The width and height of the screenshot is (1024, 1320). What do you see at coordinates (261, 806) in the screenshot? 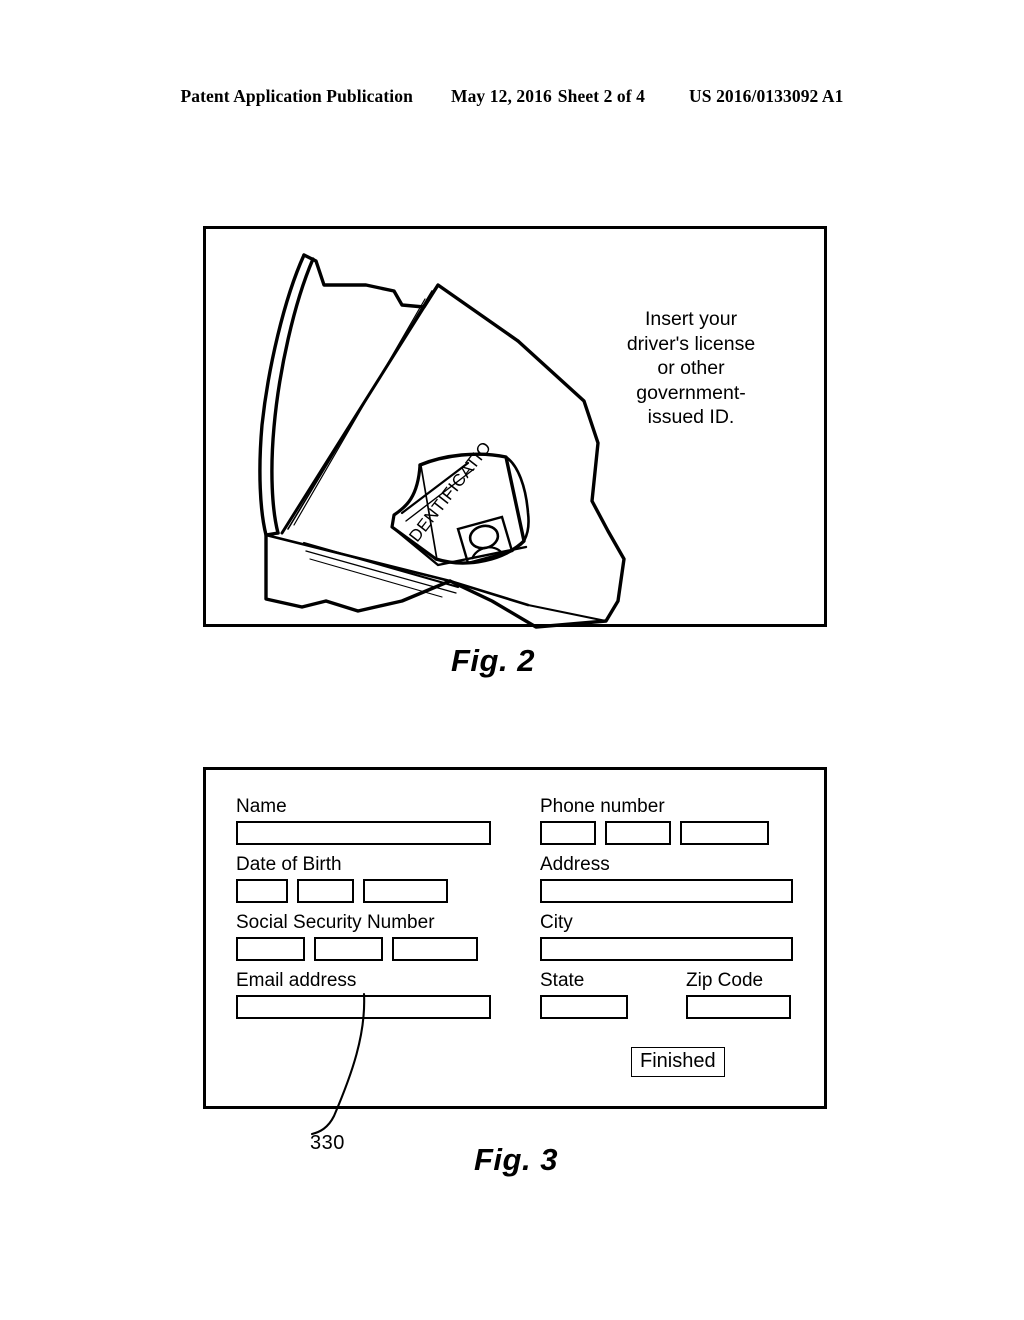
I see `label-name: Name` at bounding box center [261, 806].